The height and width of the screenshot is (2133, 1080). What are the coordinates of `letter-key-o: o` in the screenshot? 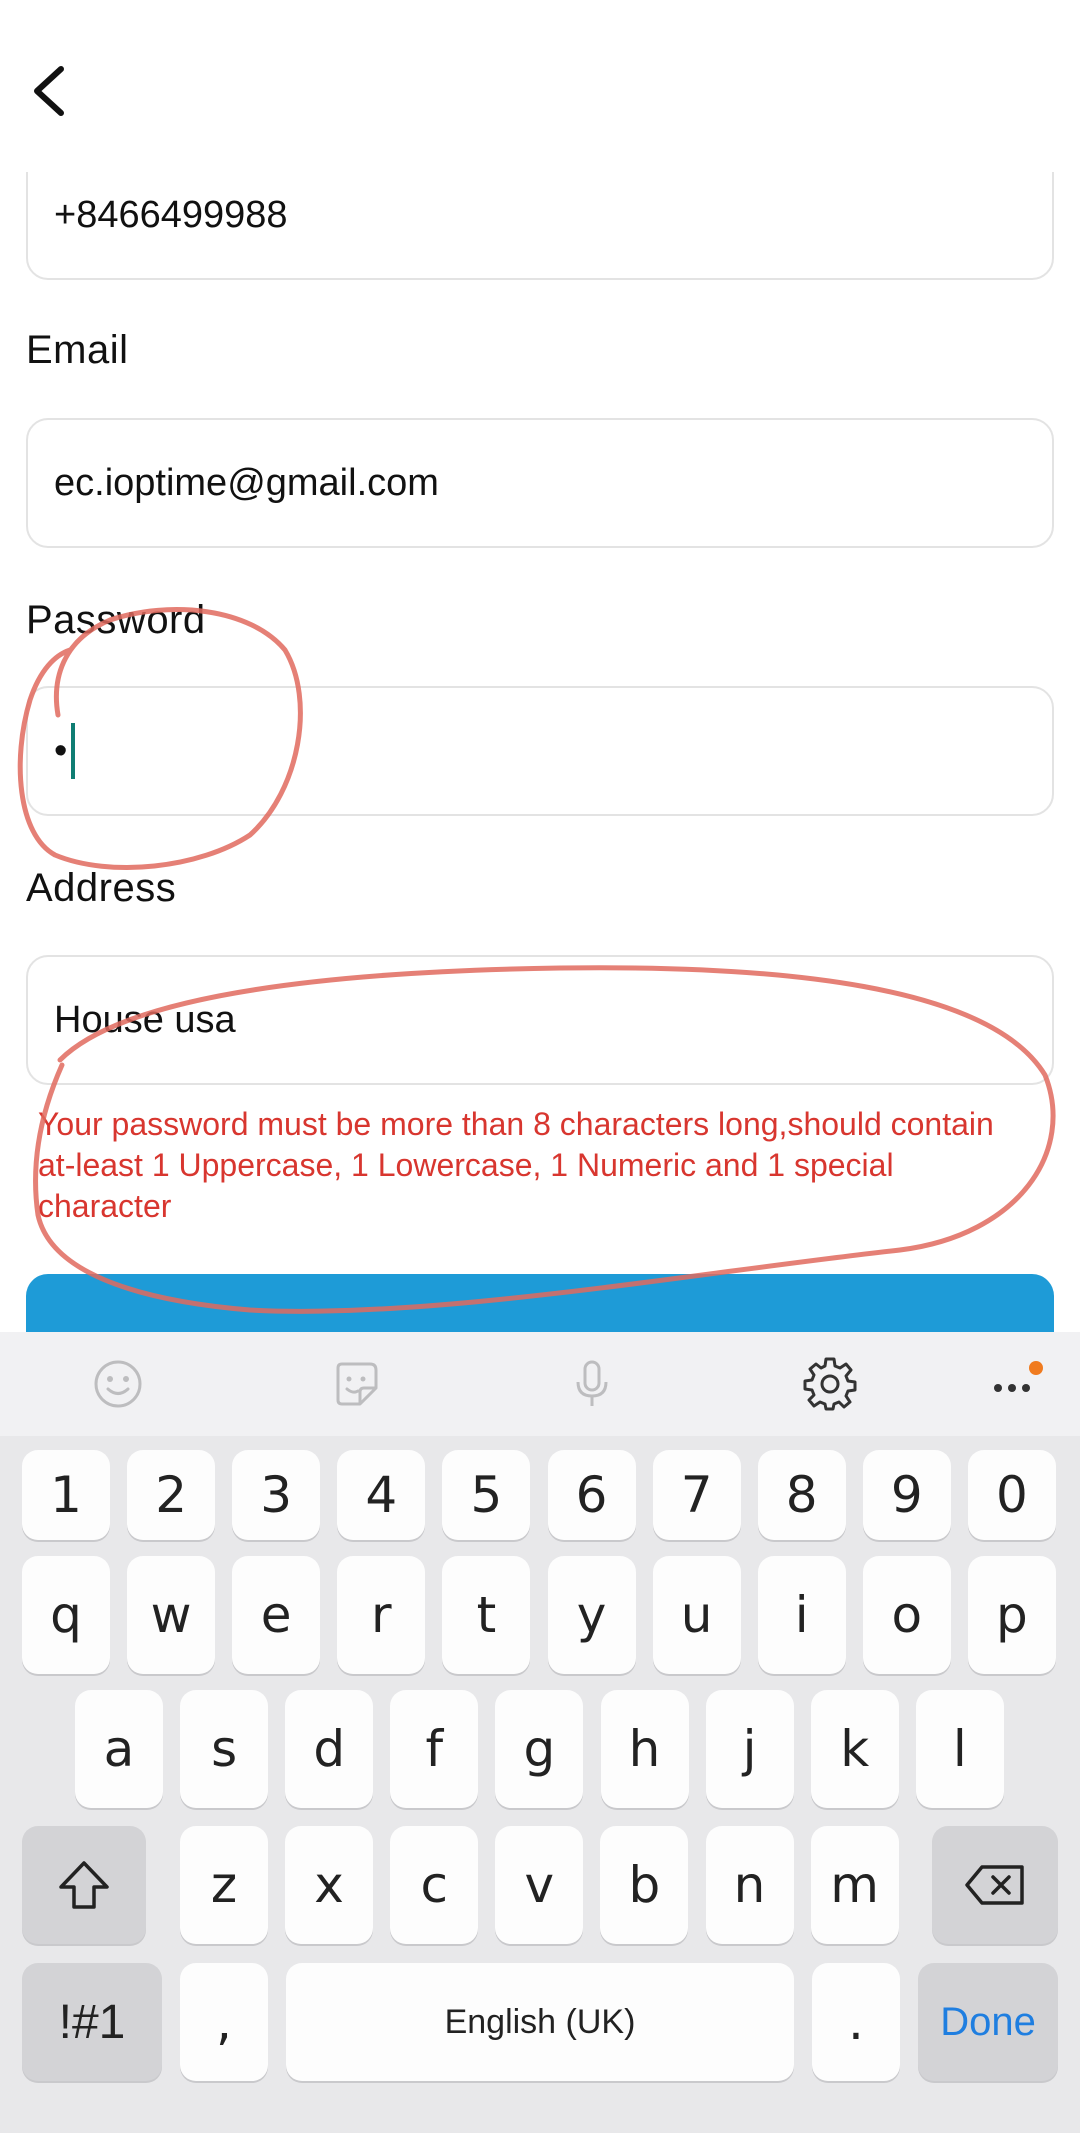 It's located at (906, 1615).